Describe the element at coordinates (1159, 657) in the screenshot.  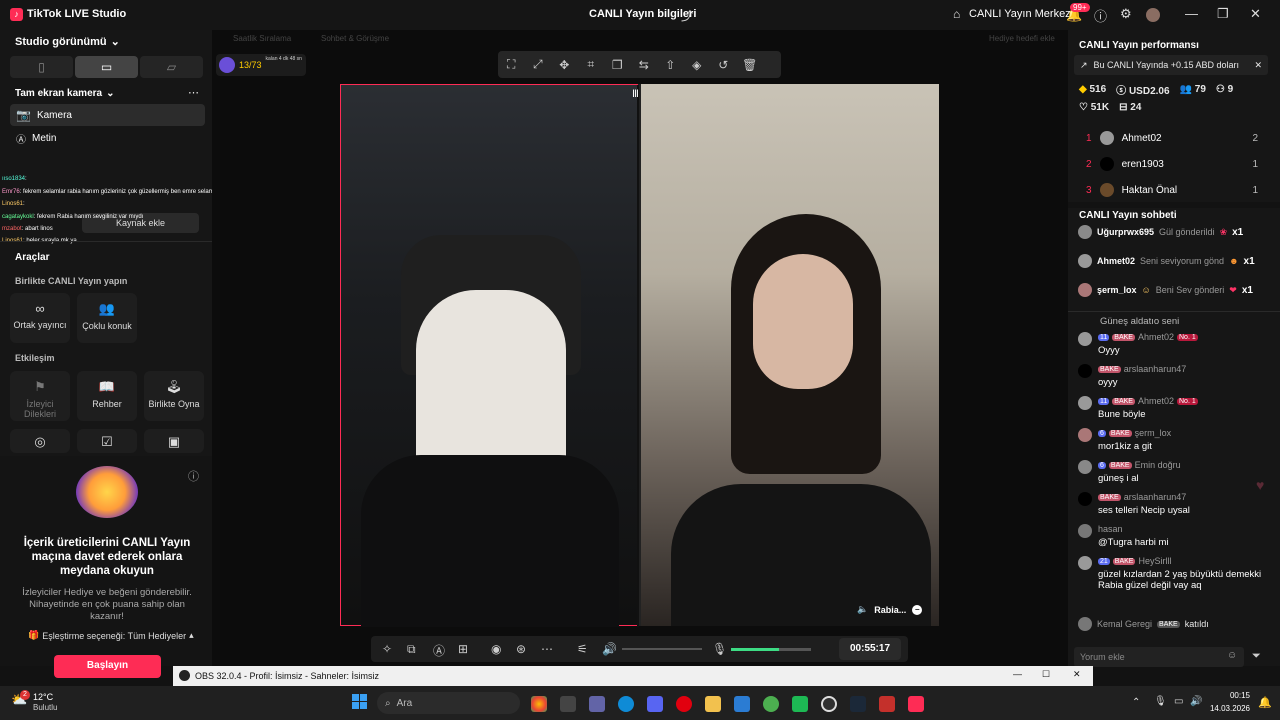
I see `comment-input: Yorum ekle ☺` at that location.